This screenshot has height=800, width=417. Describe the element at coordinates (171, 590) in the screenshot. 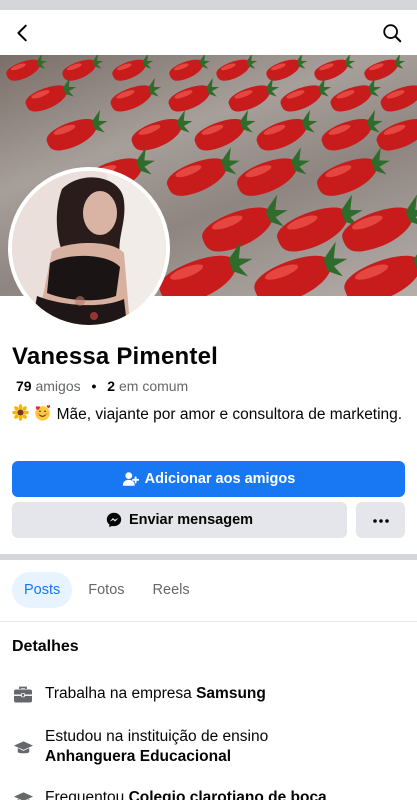

I see `tab-reels: Reels` at that location.